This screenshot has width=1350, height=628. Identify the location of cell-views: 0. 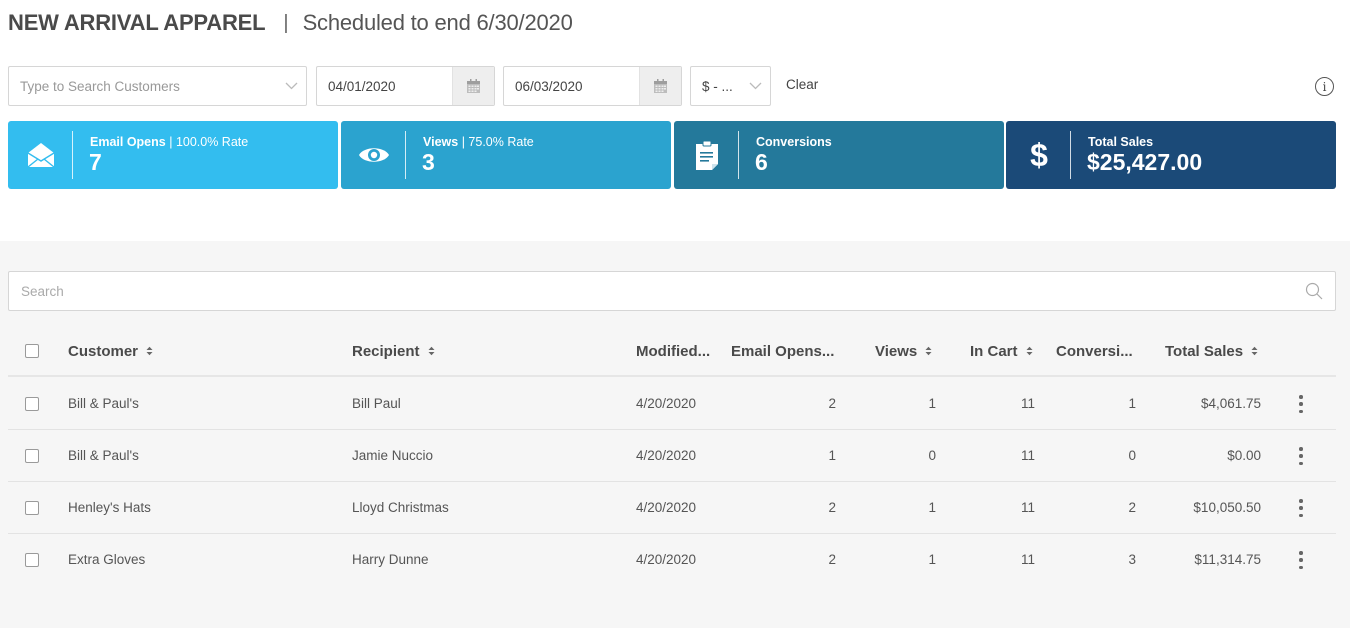
(932, 455).